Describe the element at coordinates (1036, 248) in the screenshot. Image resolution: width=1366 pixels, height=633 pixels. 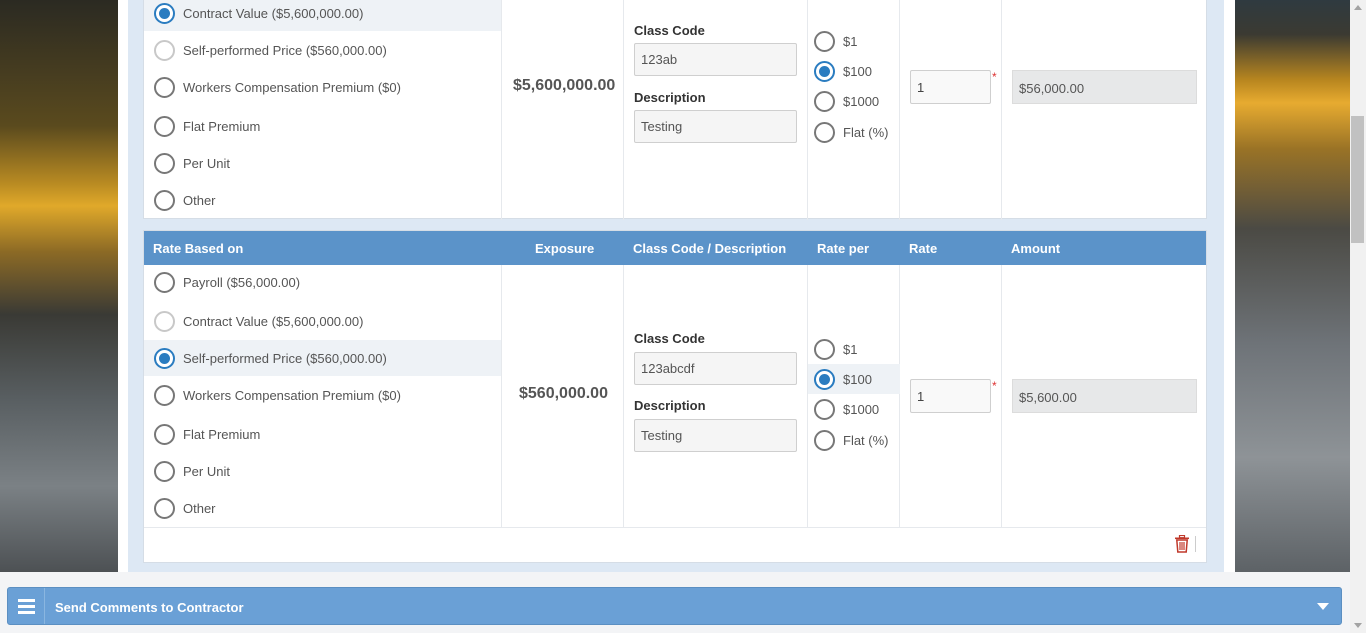
I see `header-amount: Amount` at that location.